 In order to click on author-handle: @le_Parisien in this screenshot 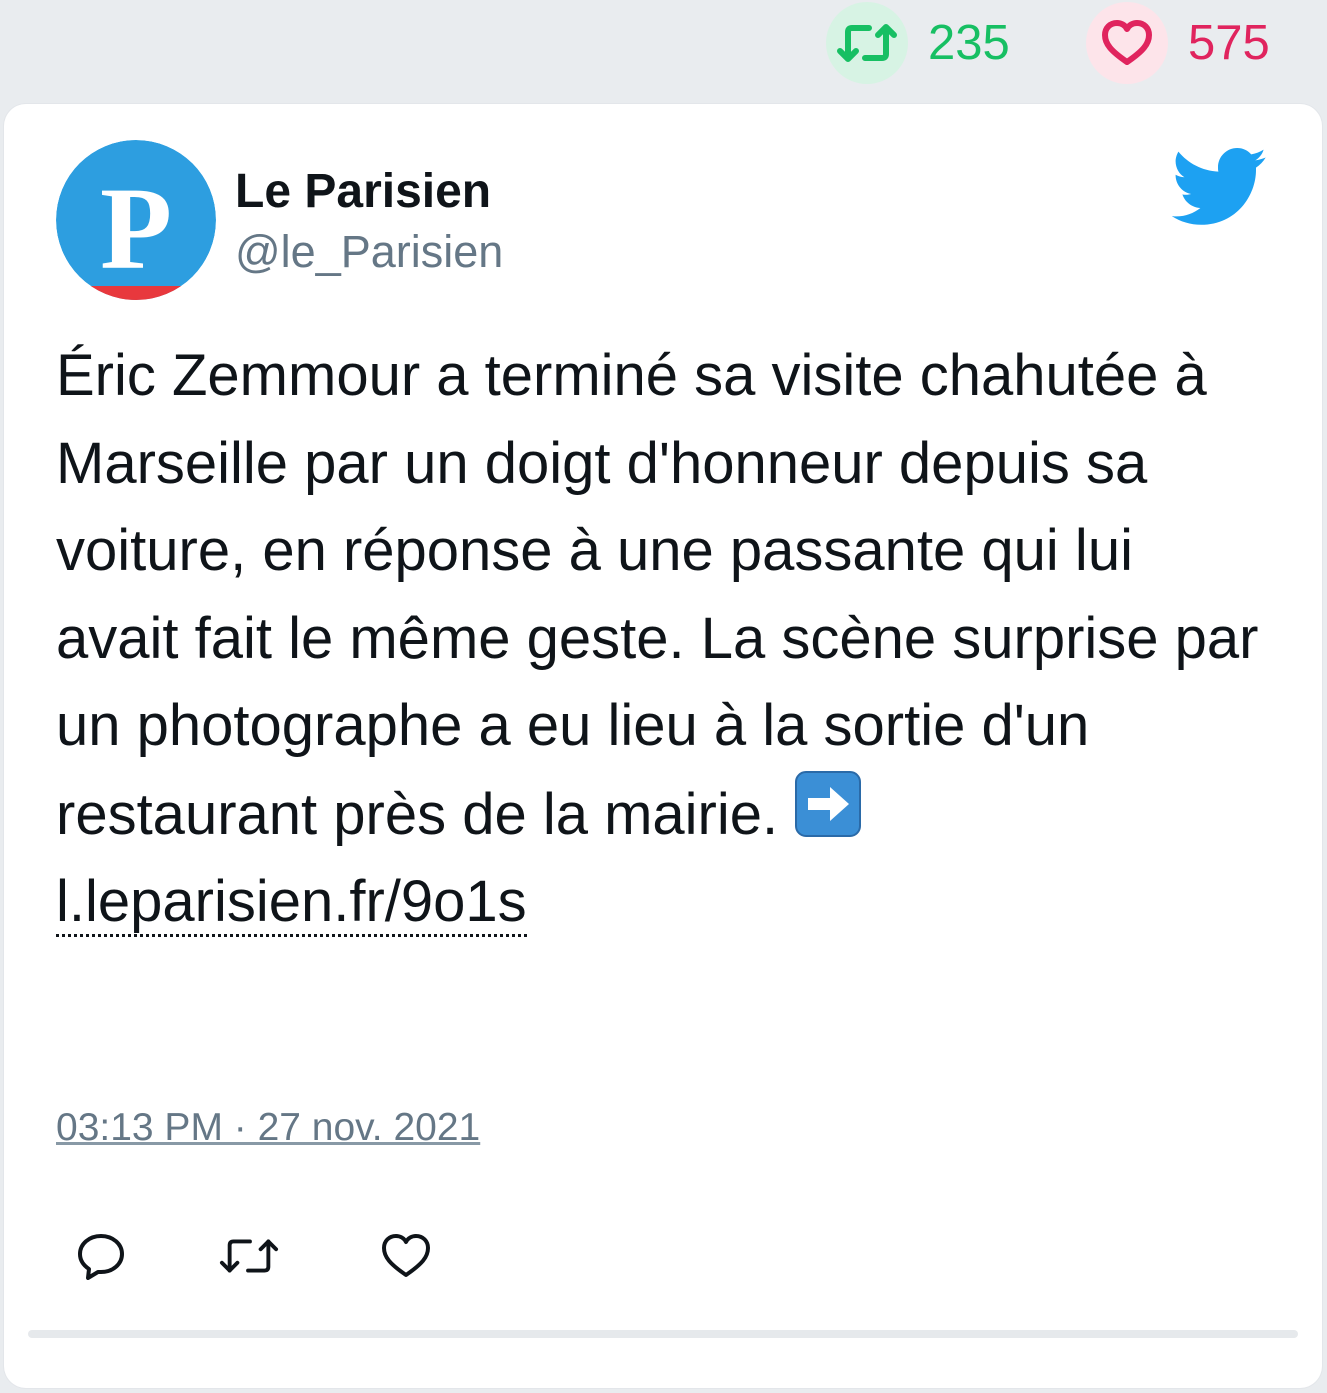, I will do `click(369, 252)`.